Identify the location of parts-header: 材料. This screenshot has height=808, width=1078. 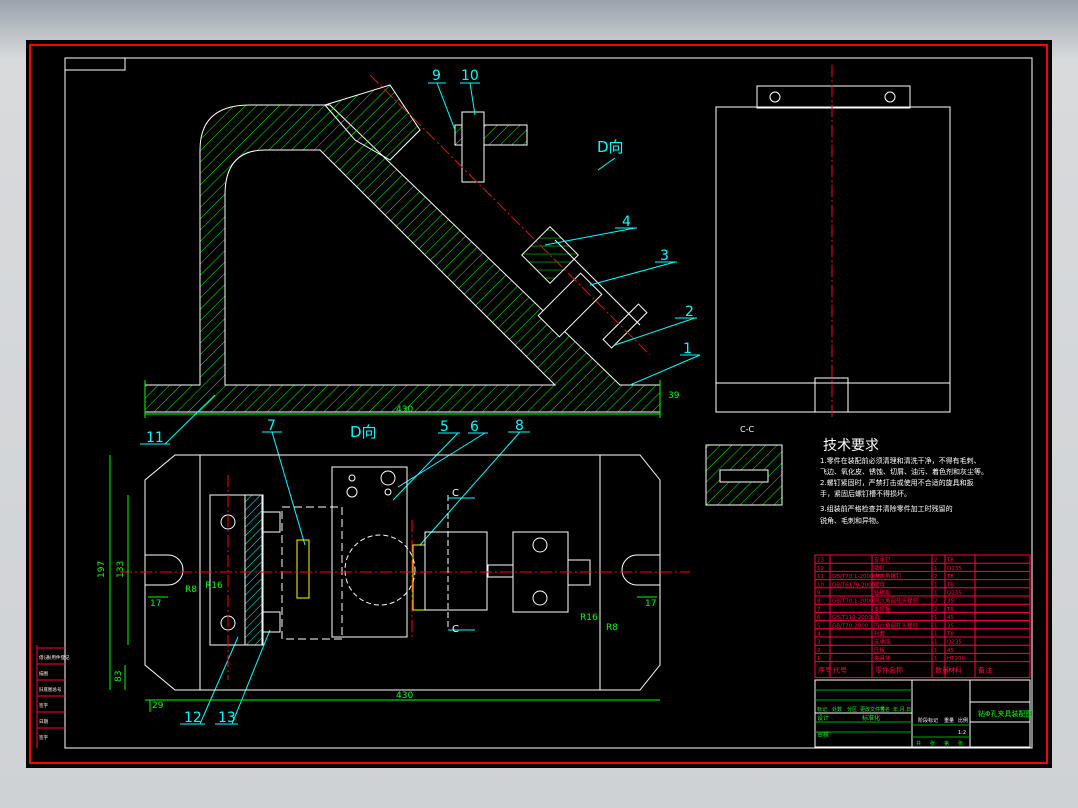
(955, 670).